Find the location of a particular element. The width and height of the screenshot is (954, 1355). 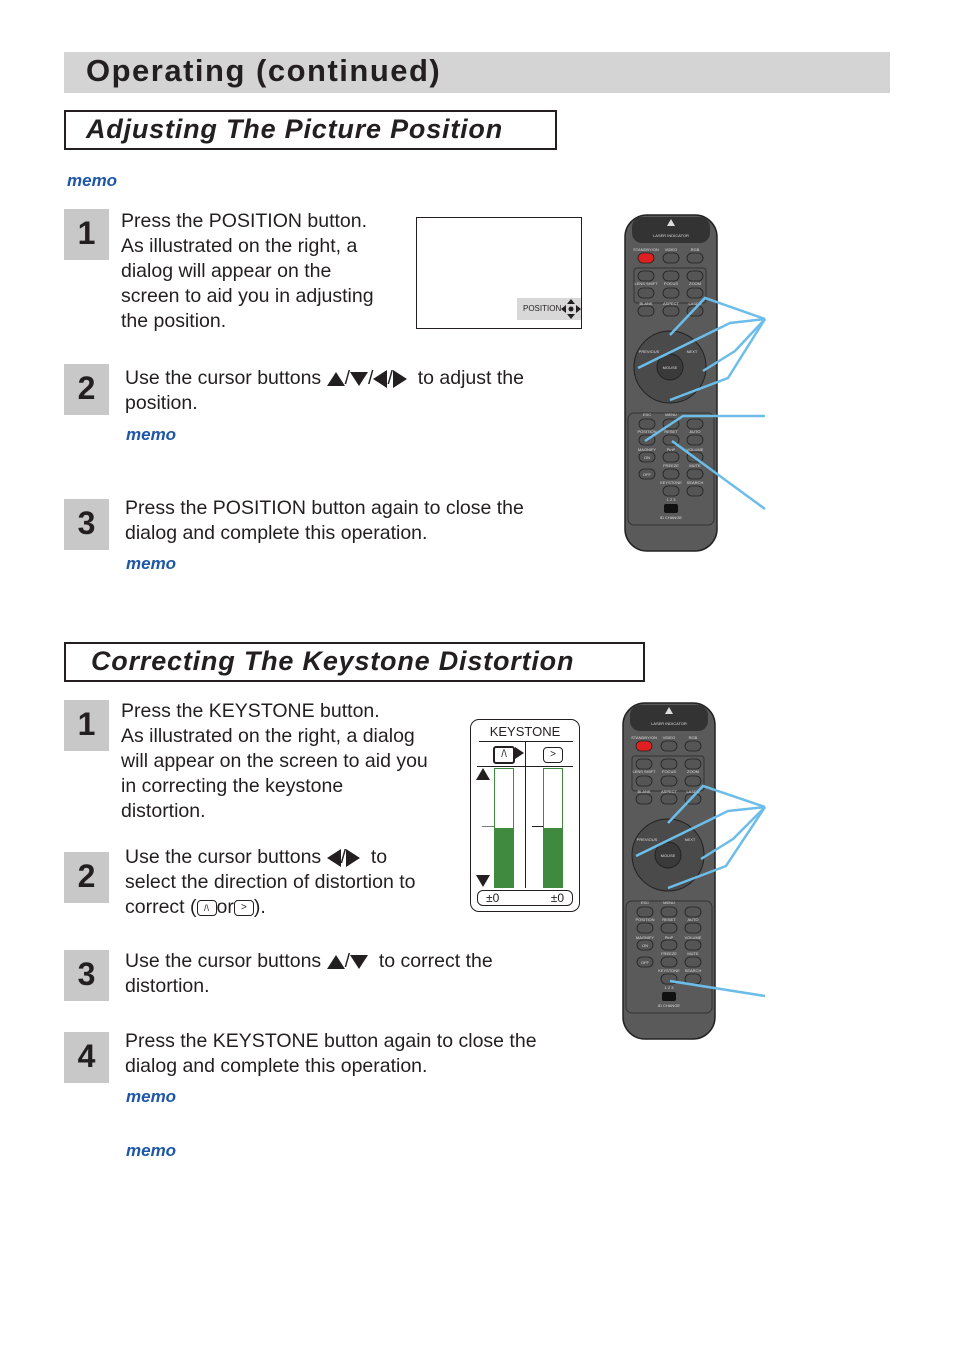

text-line: Press the POSITION button. is located at coordinates (244, 221).